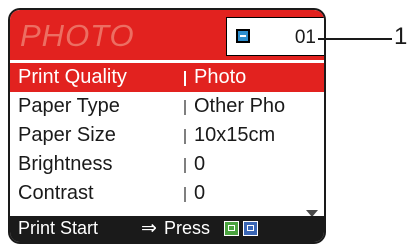 This screenshot has height=247, width=411. Describe the element at coordinates (275, 36) in the screenshot. I see `copy-counter: 01` at that location.